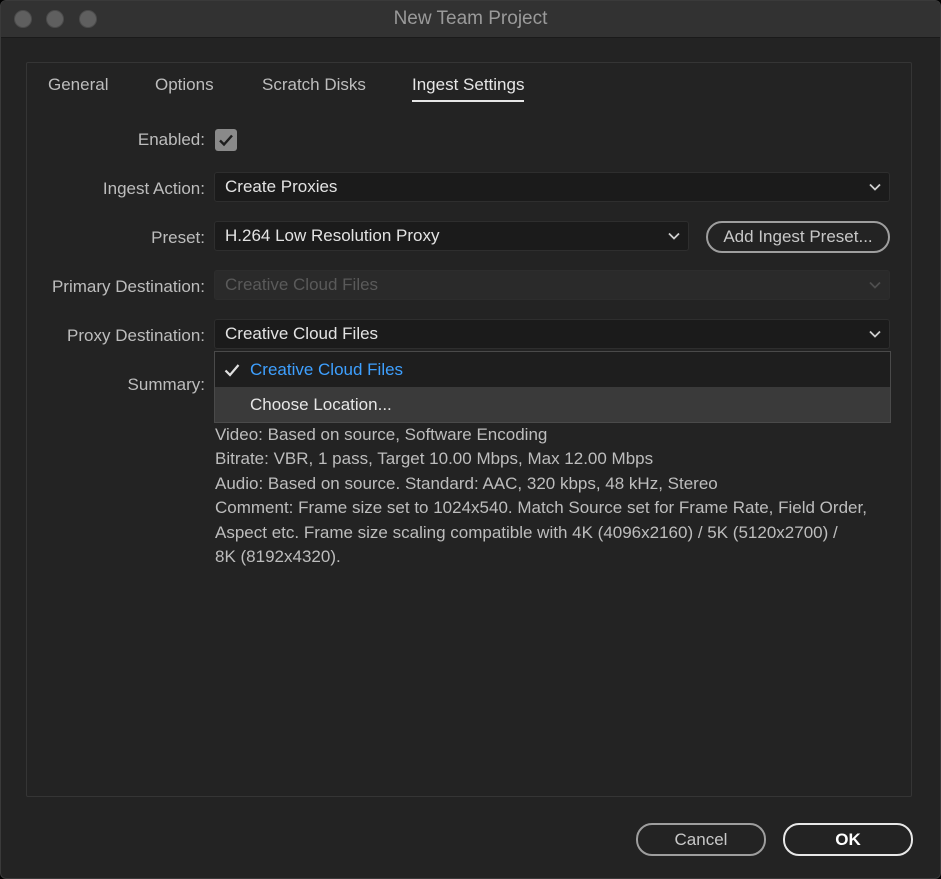 The width and height of the screenshot is (941, 879). What do you see at coordinates (552, 187) in the screenshot?
I see `ingest-action-select: Create Proxies` at bounding box center [552, 187].